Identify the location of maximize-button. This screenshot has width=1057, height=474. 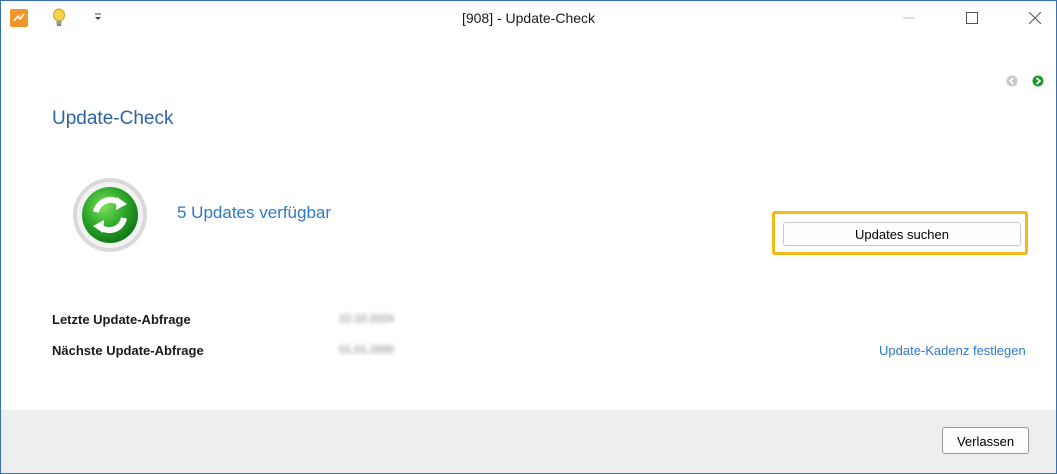
(971, 18).